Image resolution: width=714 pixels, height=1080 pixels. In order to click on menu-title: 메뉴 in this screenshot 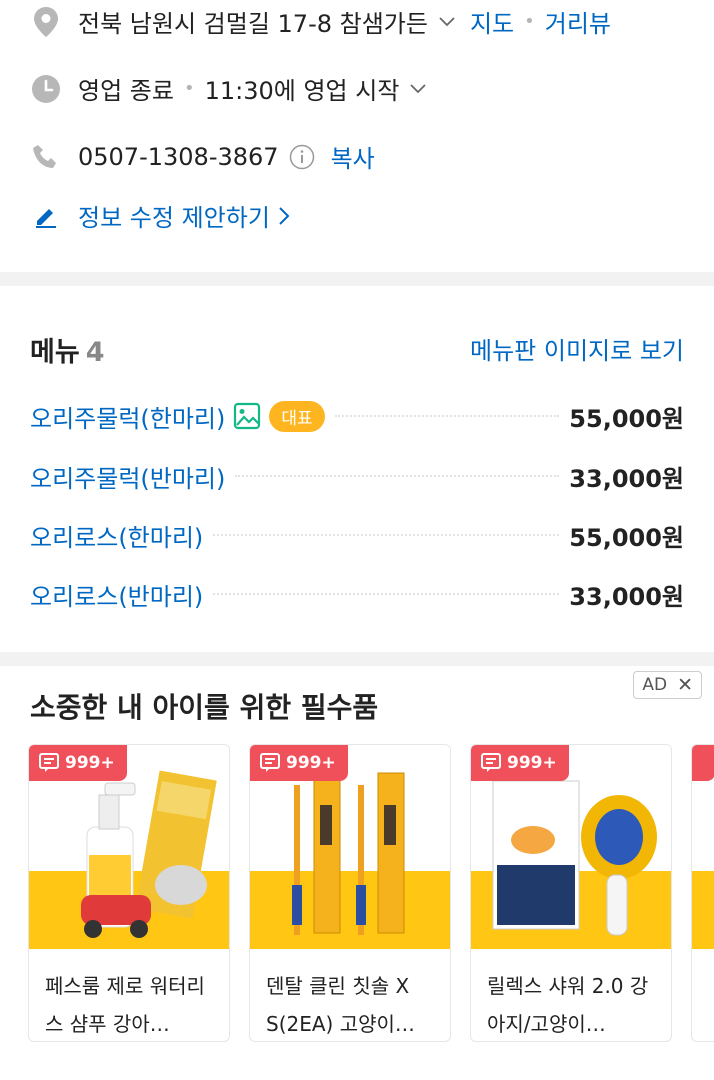, I will do `click(55, 352)`.